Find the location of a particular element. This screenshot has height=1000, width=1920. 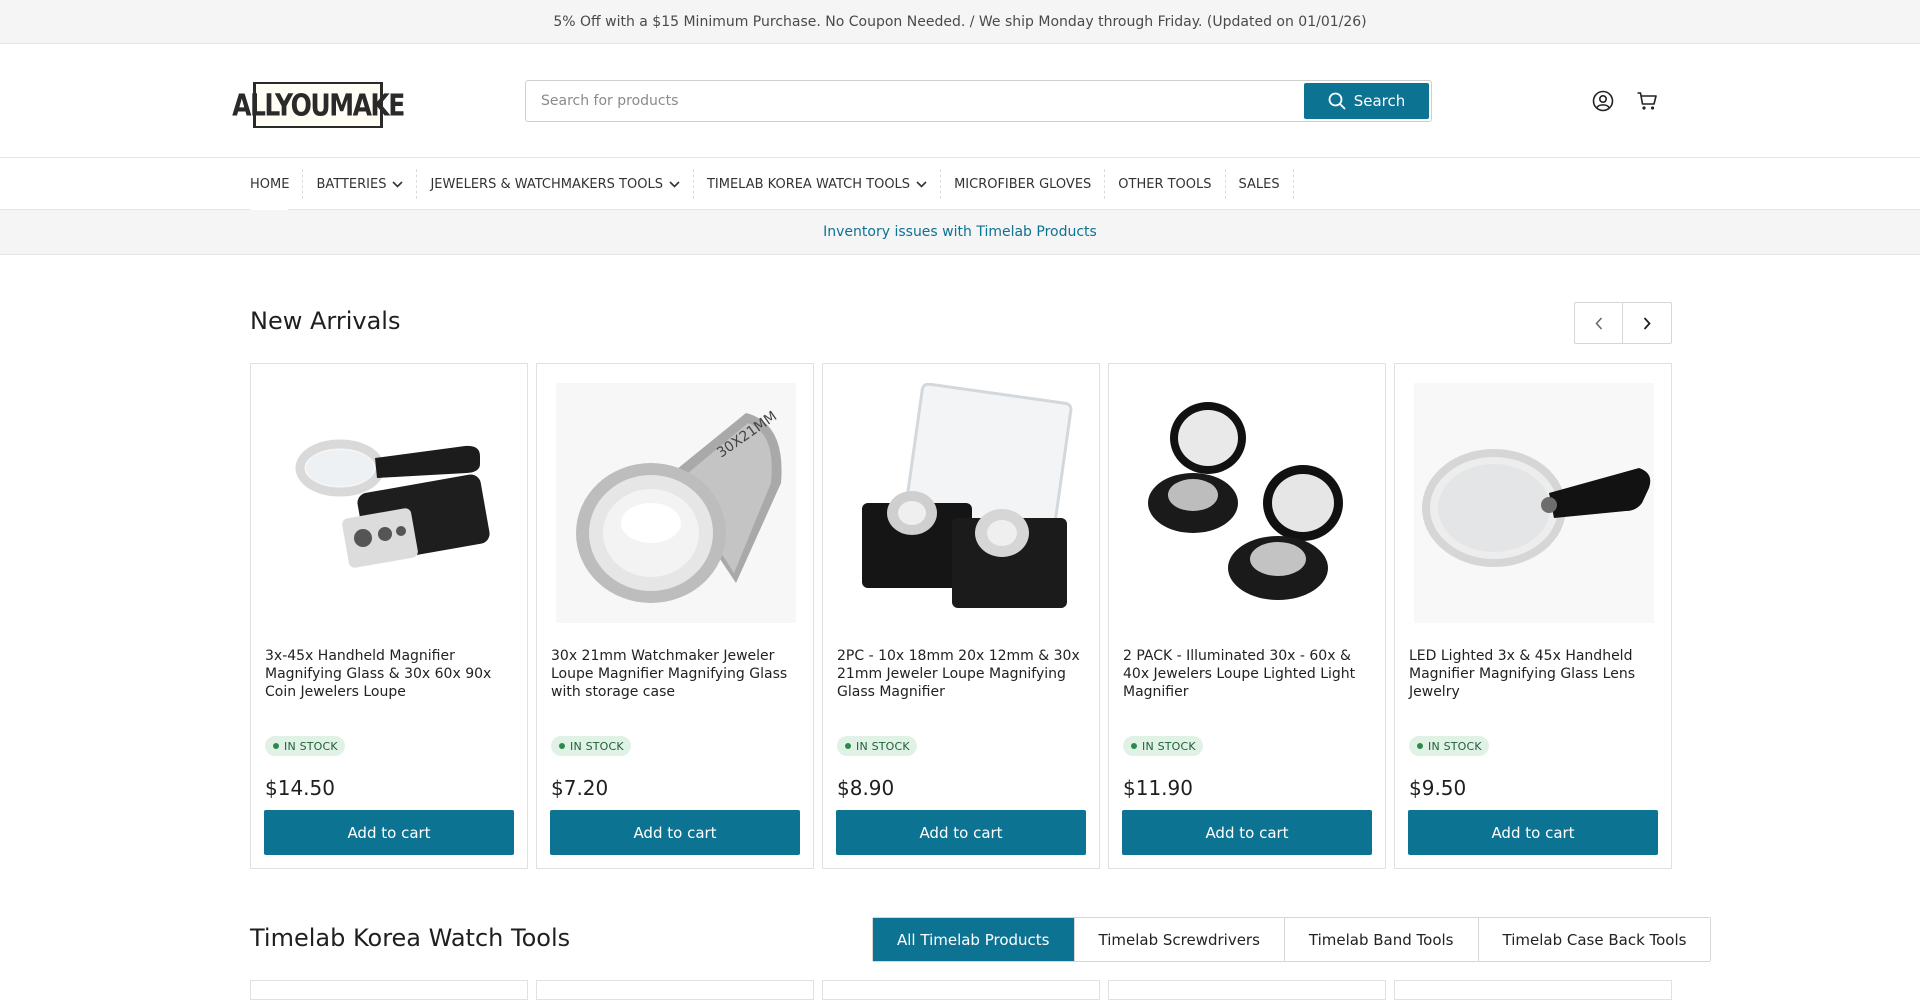

tab-timelab-band-tools: Timelab Band Tools is located at coordinates (1381, 939).